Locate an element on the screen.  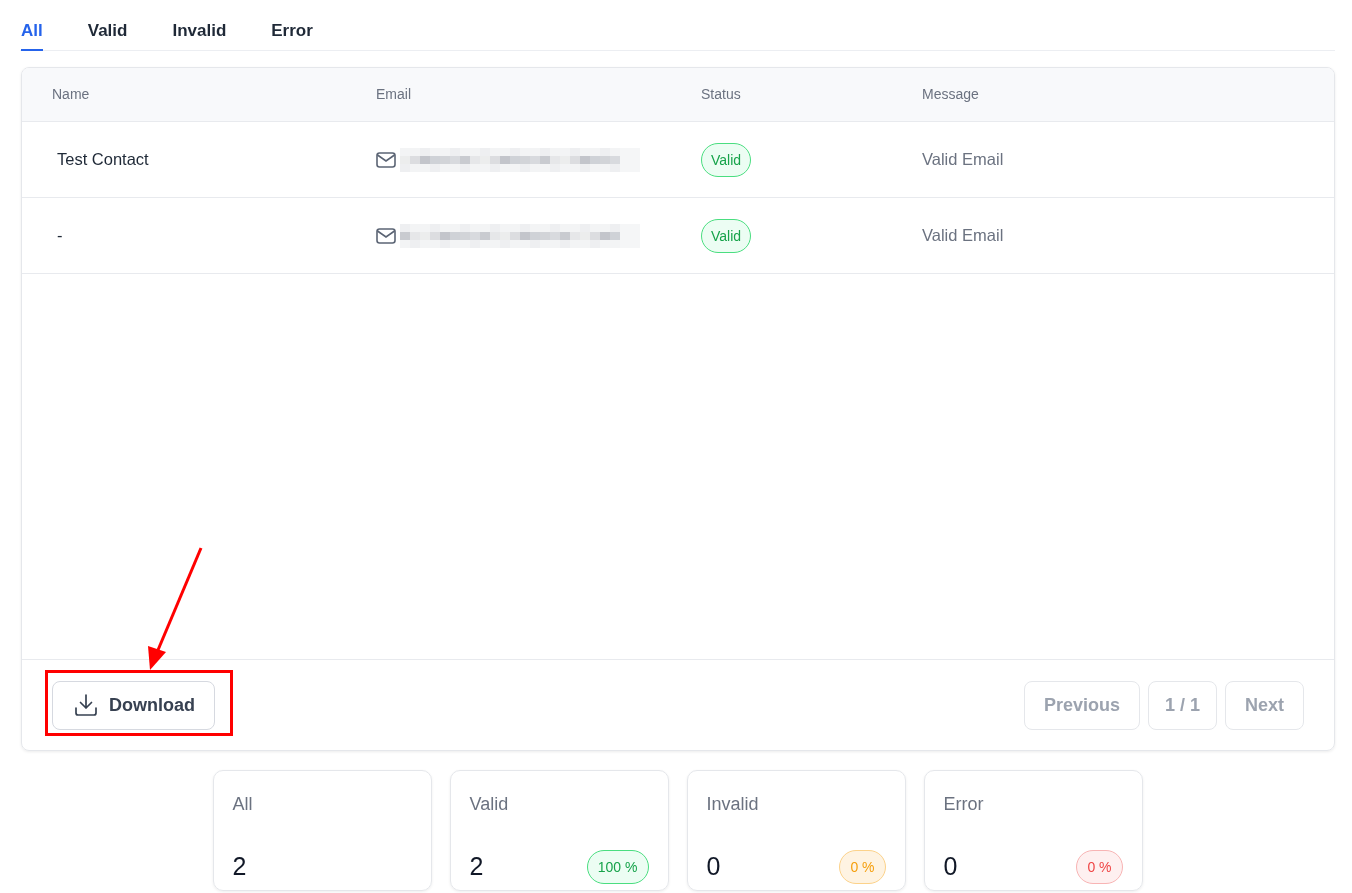
page-indicator: 1 / 1 is located at coordinates (1182, 705).